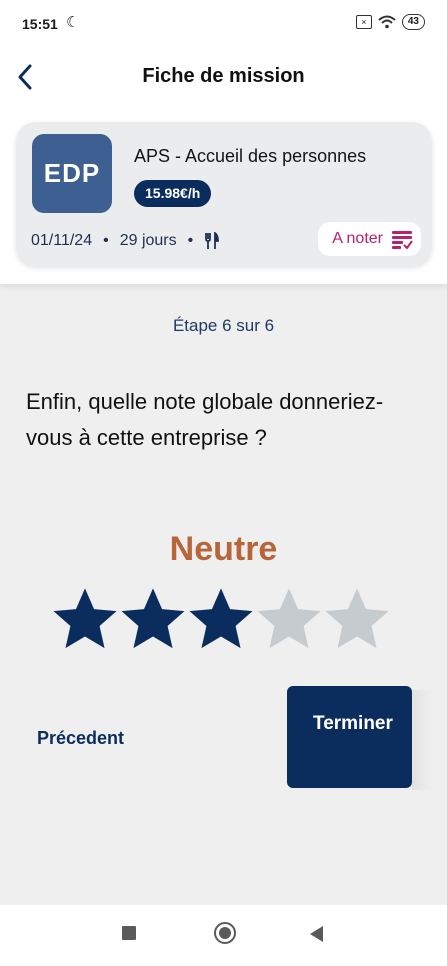 The width and height of the screenshot is (447, 966). I want to click on company-logo: EDP, so click(72, 173).